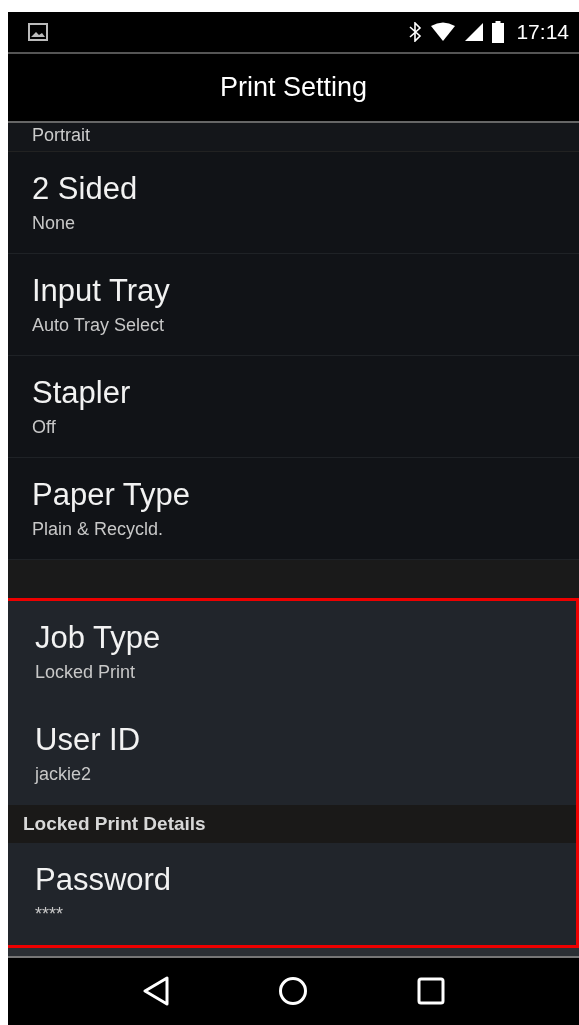 The height and width of the screenshot is (1025, 579). What do you see at coordinates (99, 325) in the screenshot?
I see `setting-value: Auto Tray Select` at bounding box center [99, 325].